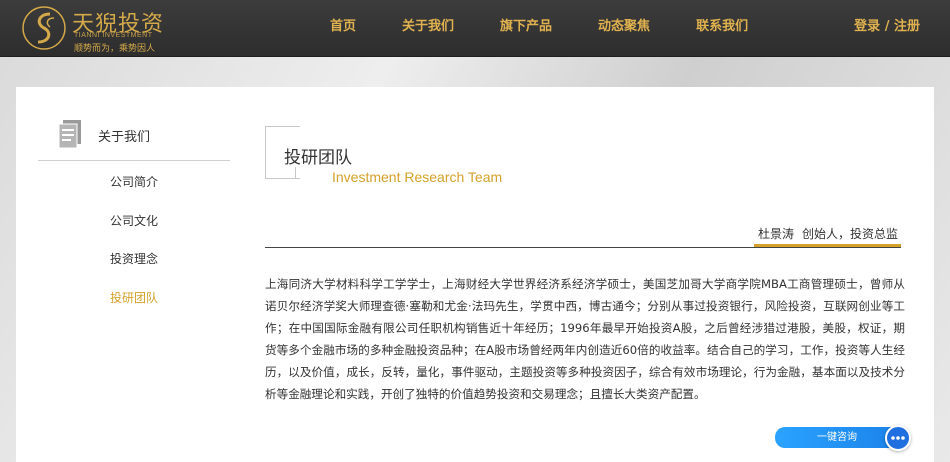 Image resolution: width=950 pixels, height=462 pixels. Describe the element at coordinates (69, 134) in the screenshot. I see `document-icon` at that location.